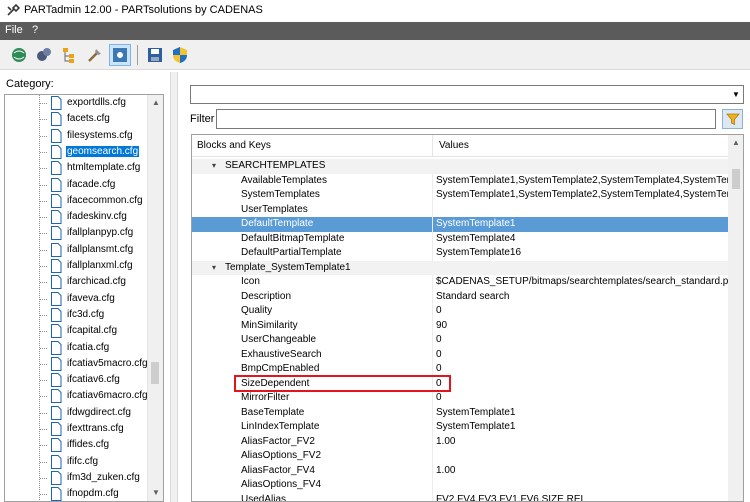 The image size is (750, 502). What do you see at coordinates (460, 456) in the screenshot?
I see `grid-row: AliasOptions_FV2` at bounding box center [460, 456].